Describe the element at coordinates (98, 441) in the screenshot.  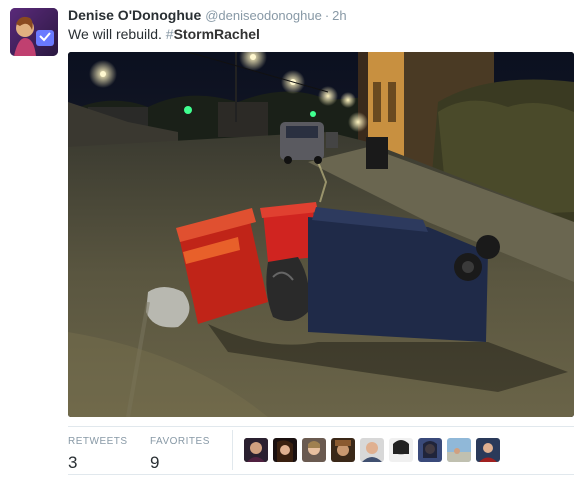
I see `retweets-label: RETWEETS` at that location.